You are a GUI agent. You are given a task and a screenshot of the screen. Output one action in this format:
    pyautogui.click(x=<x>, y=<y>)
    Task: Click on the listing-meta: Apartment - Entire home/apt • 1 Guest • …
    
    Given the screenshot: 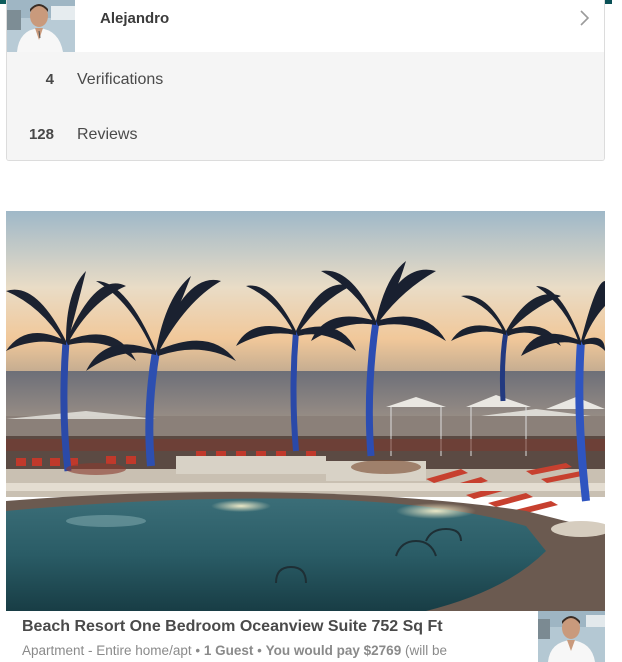 What is the action you would take?
    pyautogui.click(x=234, y=650)
    